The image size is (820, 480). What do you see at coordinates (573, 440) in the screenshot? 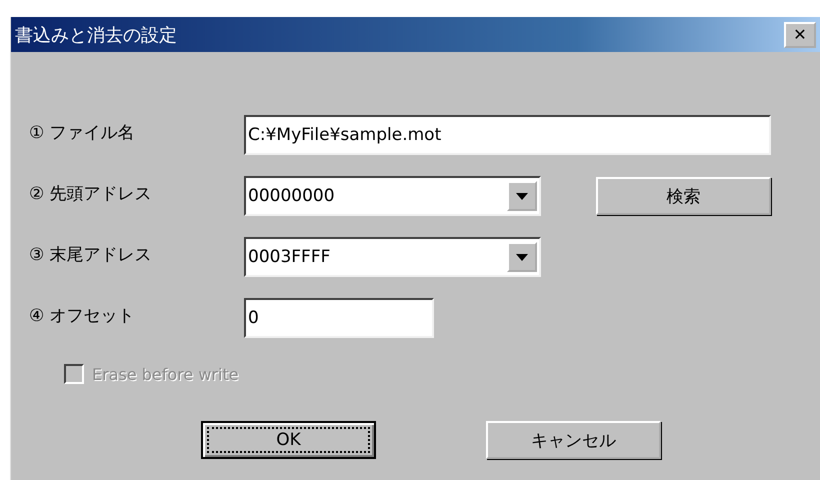
I see `cancel-button: キャンセル` at bounding box center [573, 440].